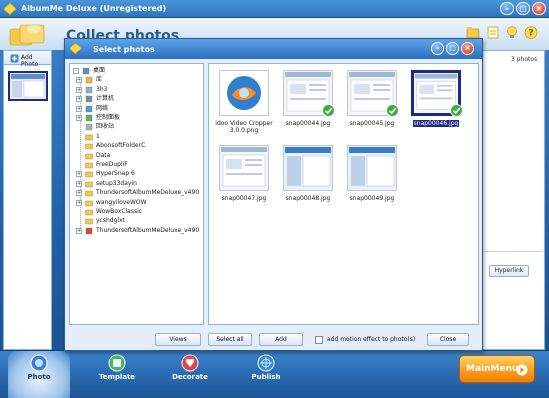  Describe the element at coordinates (136, 203) in the screenshot. I see `tree-item: + wangyiloveWOW` at that location.